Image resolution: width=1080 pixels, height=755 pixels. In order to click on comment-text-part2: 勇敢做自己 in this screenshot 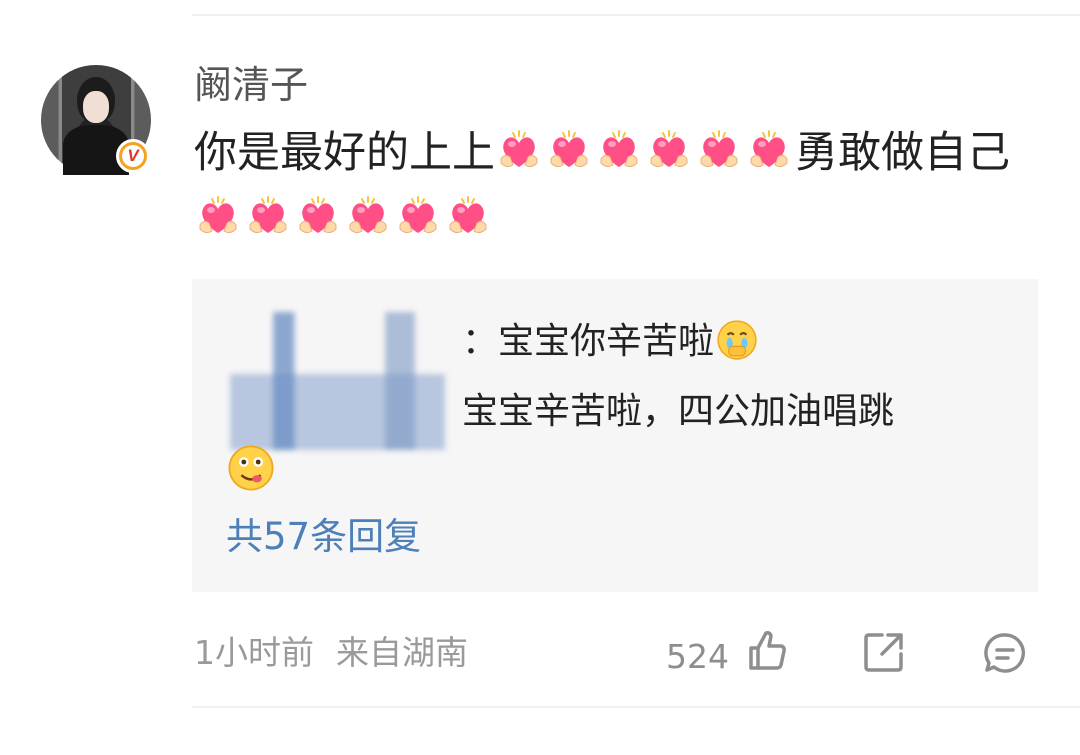, I will do `click(902, 153)`.